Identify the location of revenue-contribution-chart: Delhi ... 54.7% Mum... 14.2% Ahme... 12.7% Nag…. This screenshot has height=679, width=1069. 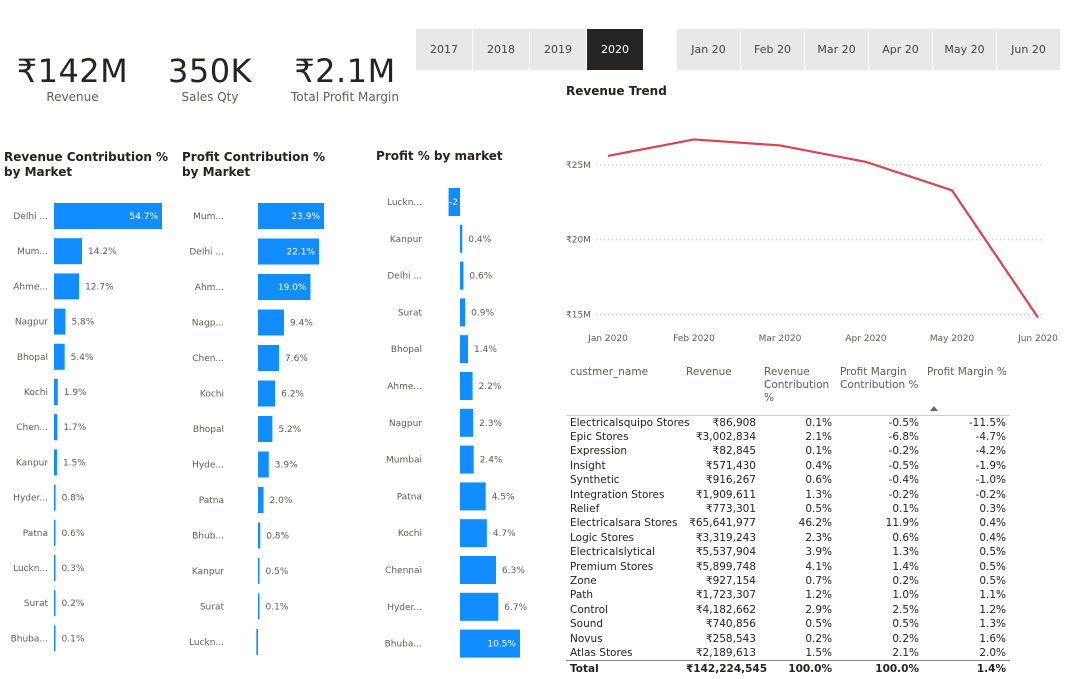
(86, 427).